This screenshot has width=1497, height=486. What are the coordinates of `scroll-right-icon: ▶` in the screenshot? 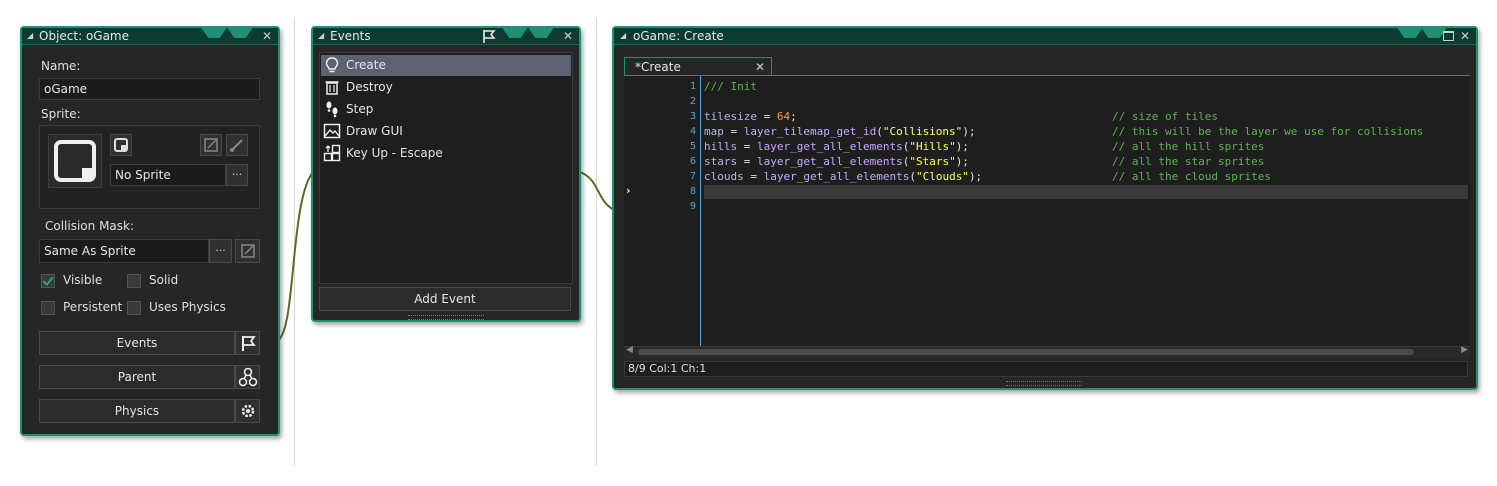 It's located at (1464, 350).